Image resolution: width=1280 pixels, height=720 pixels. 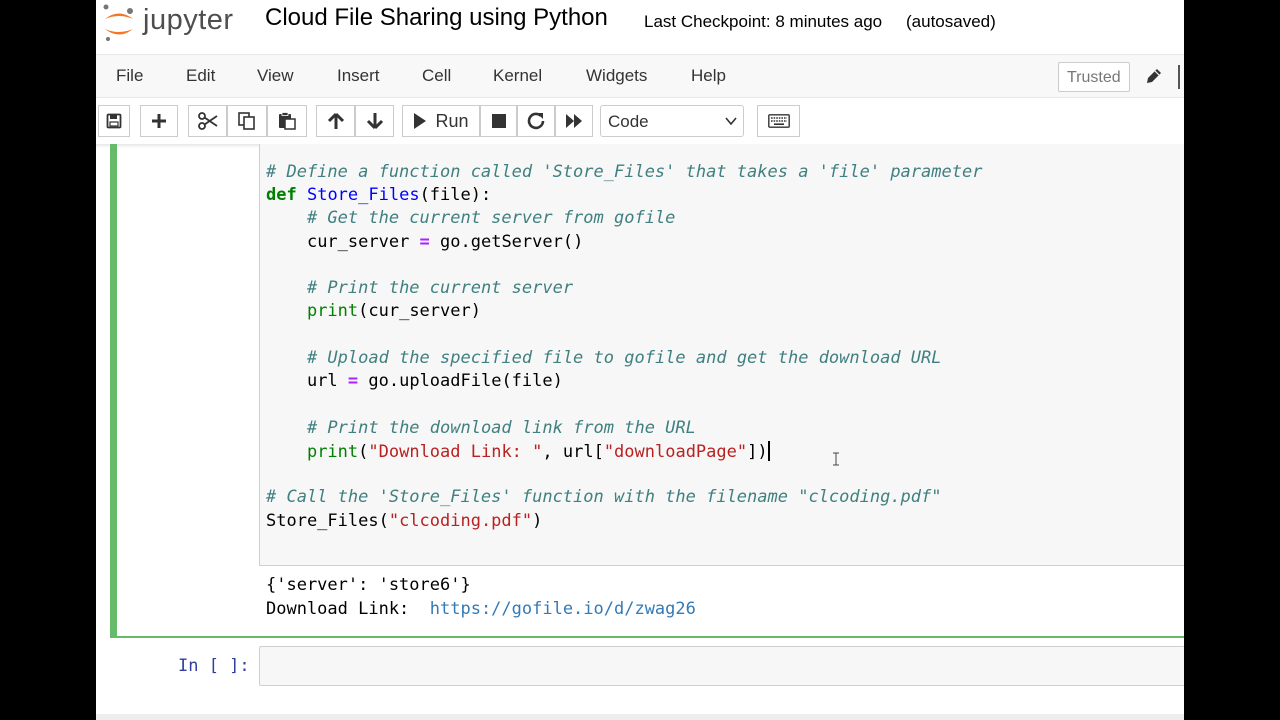 I want to click on input-prompt: In [ ]:, so click(x=214, y=666).